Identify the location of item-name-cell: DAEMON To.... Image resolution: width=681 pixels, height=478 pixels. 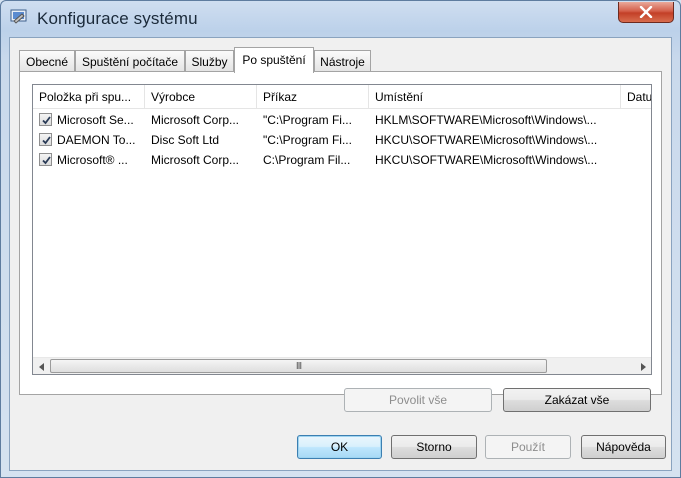
(96, 140).